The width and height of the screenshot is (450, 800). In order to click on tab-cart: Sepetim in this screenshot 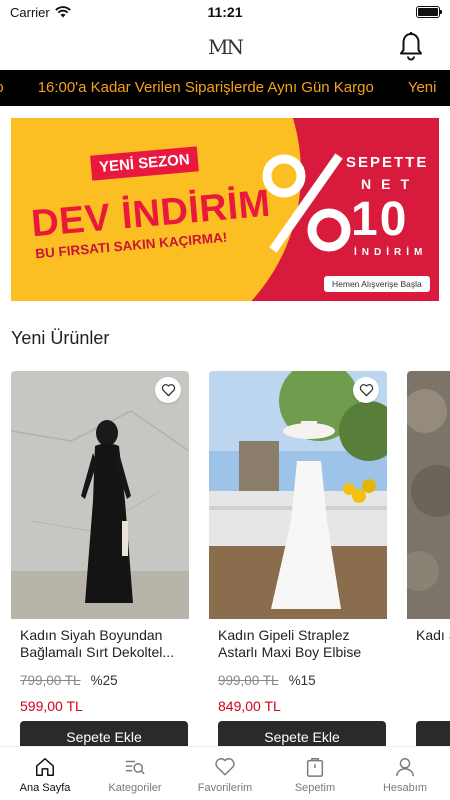, I will do `click(315, 773)`.